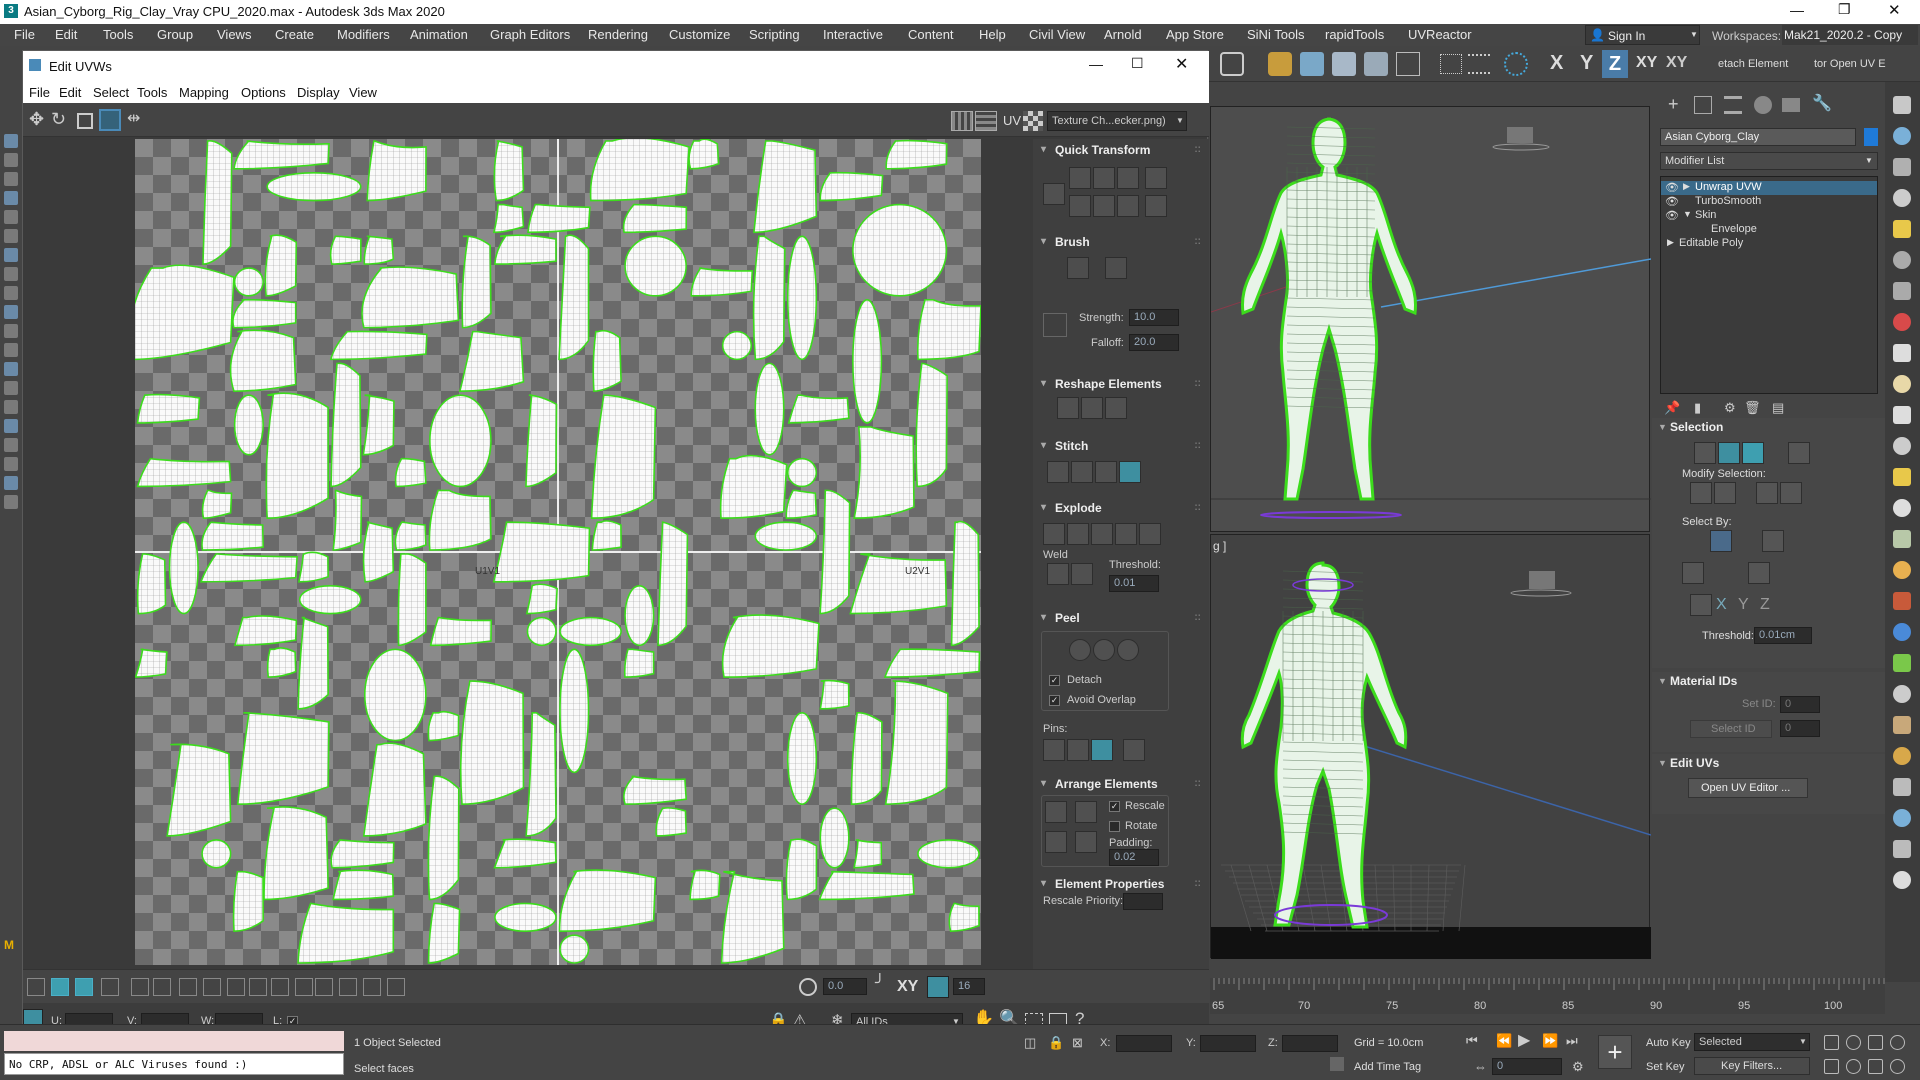  I want to click on axis-x-icon: X, so click(1721, 605).